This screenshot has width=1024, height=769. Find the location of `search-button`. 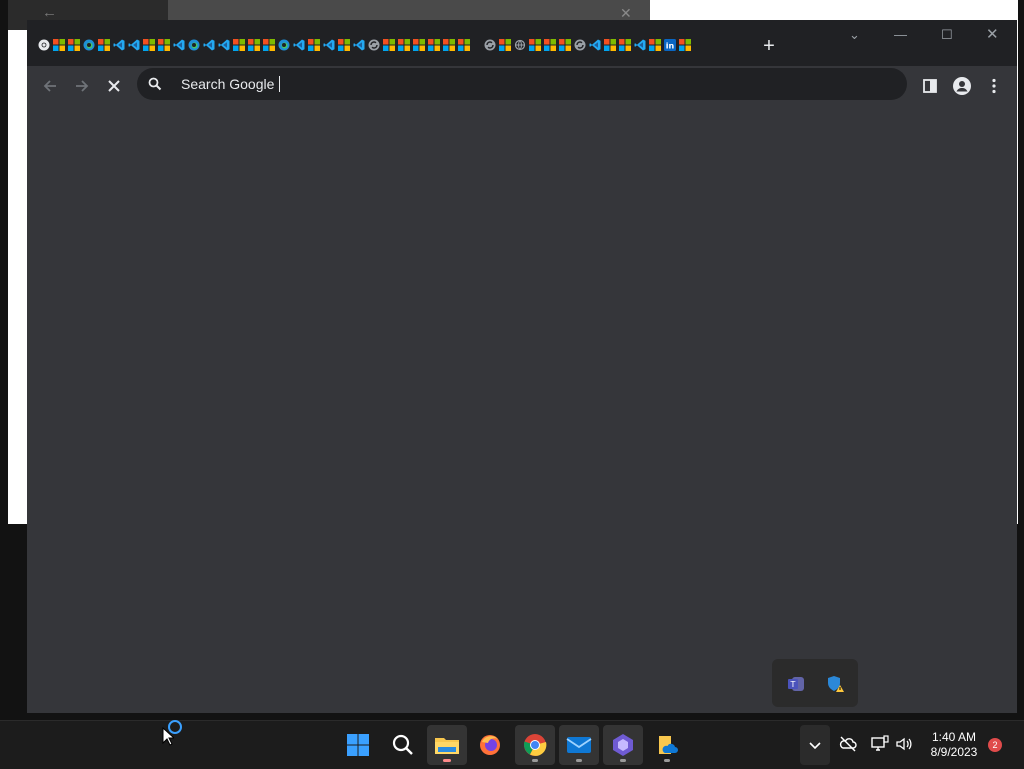

search-button is located at coordinates (403, 745).